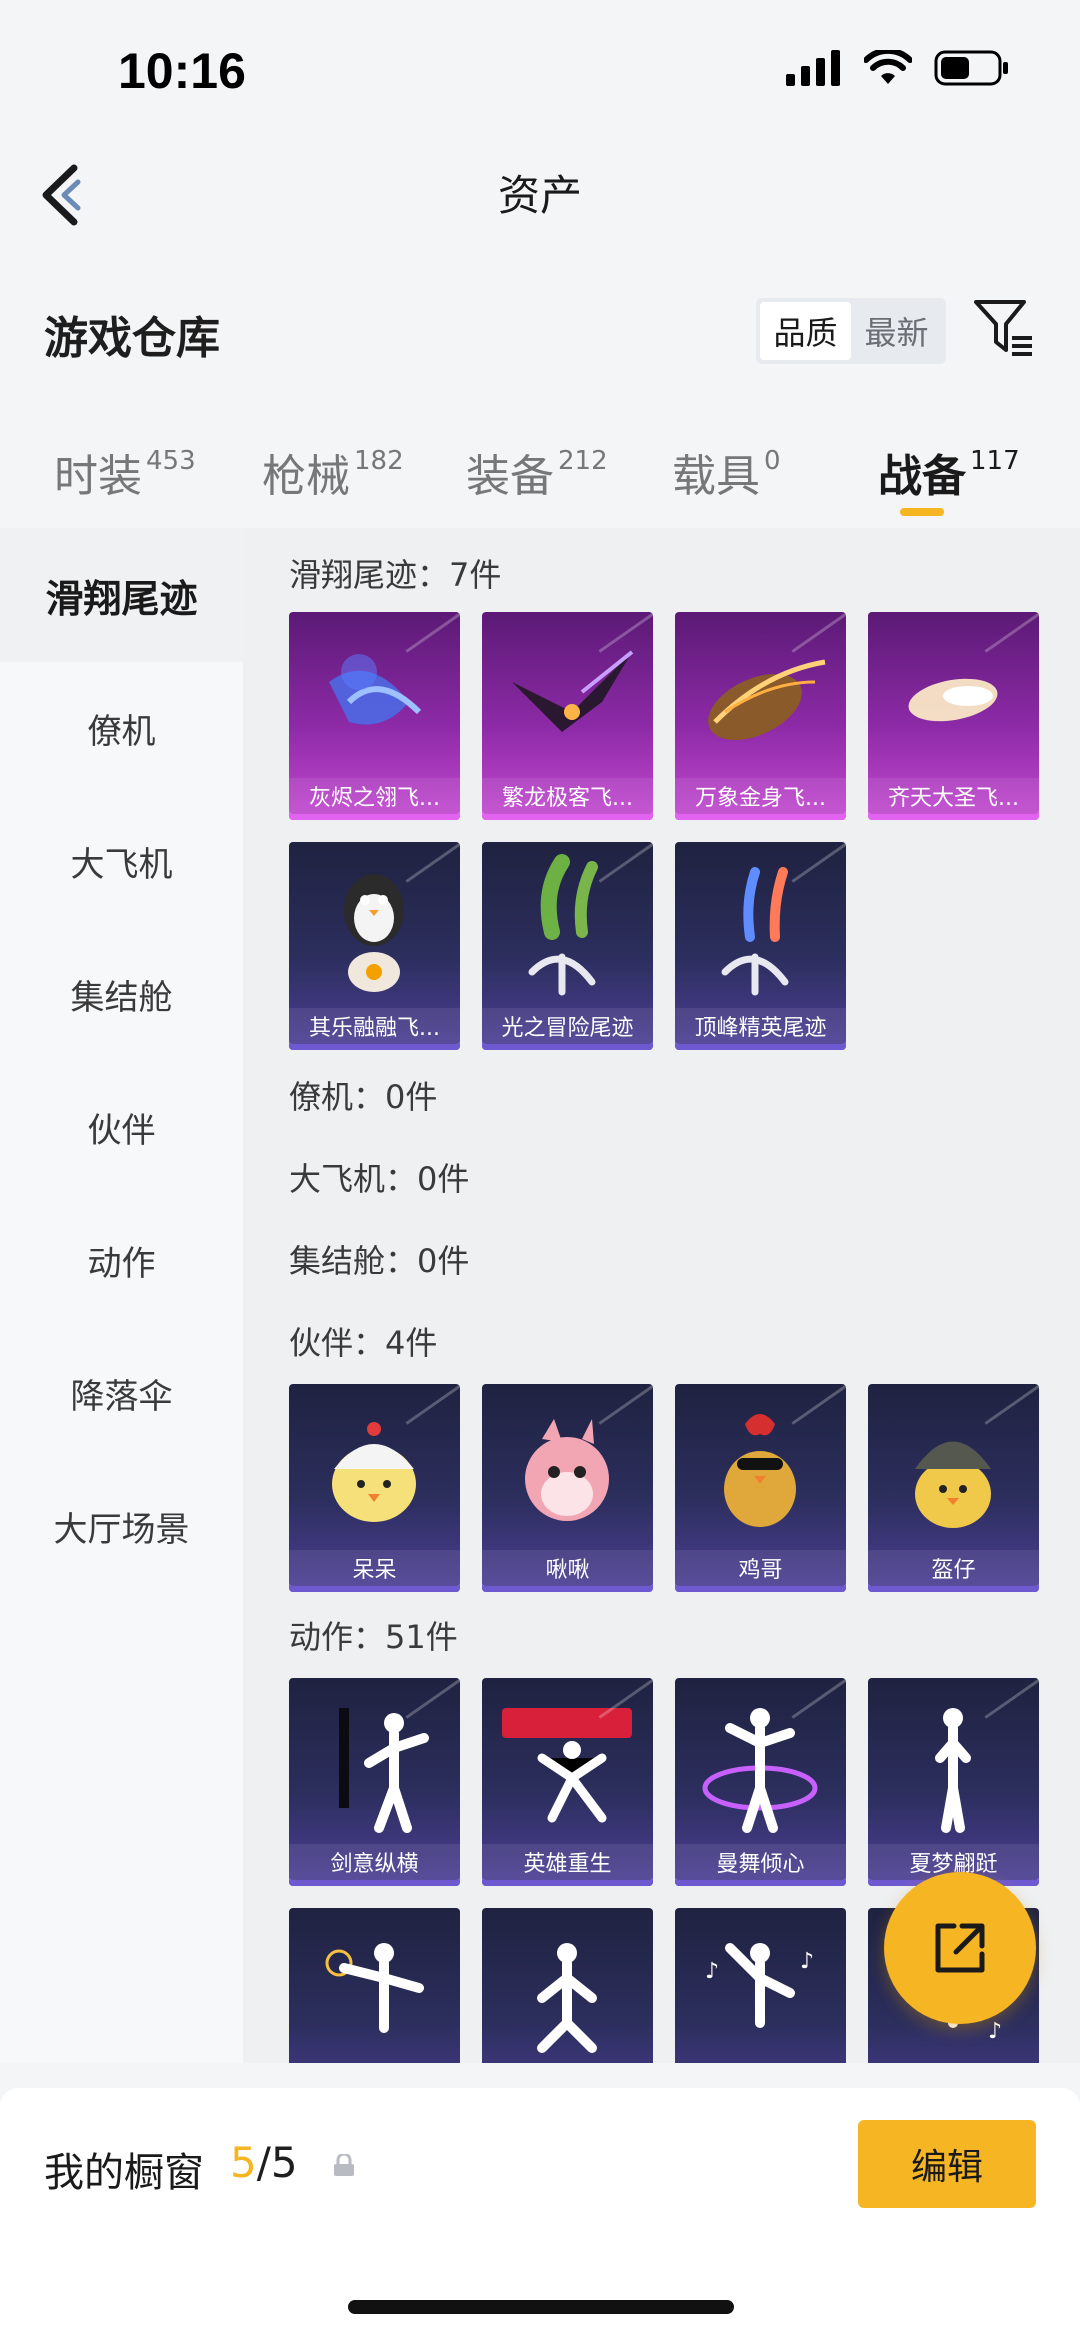  What do you see at coordinates (567, 1026) in the screenshot?
I see `item-name: 光之冒险尾迹` at bounding box center [567, 1026].